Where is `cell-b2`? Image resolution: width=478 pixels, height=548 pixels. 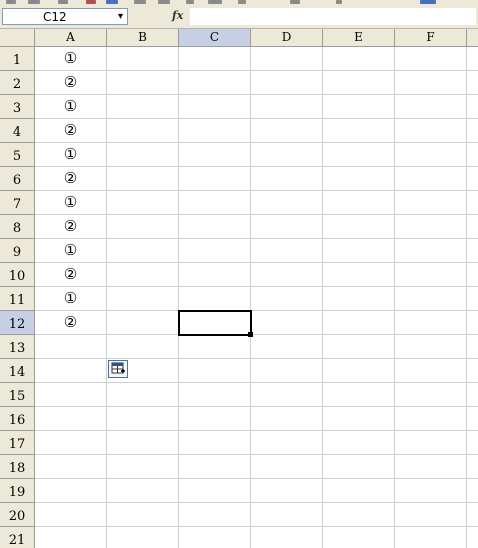
cell-b2 is located at coordinates (143, 83).